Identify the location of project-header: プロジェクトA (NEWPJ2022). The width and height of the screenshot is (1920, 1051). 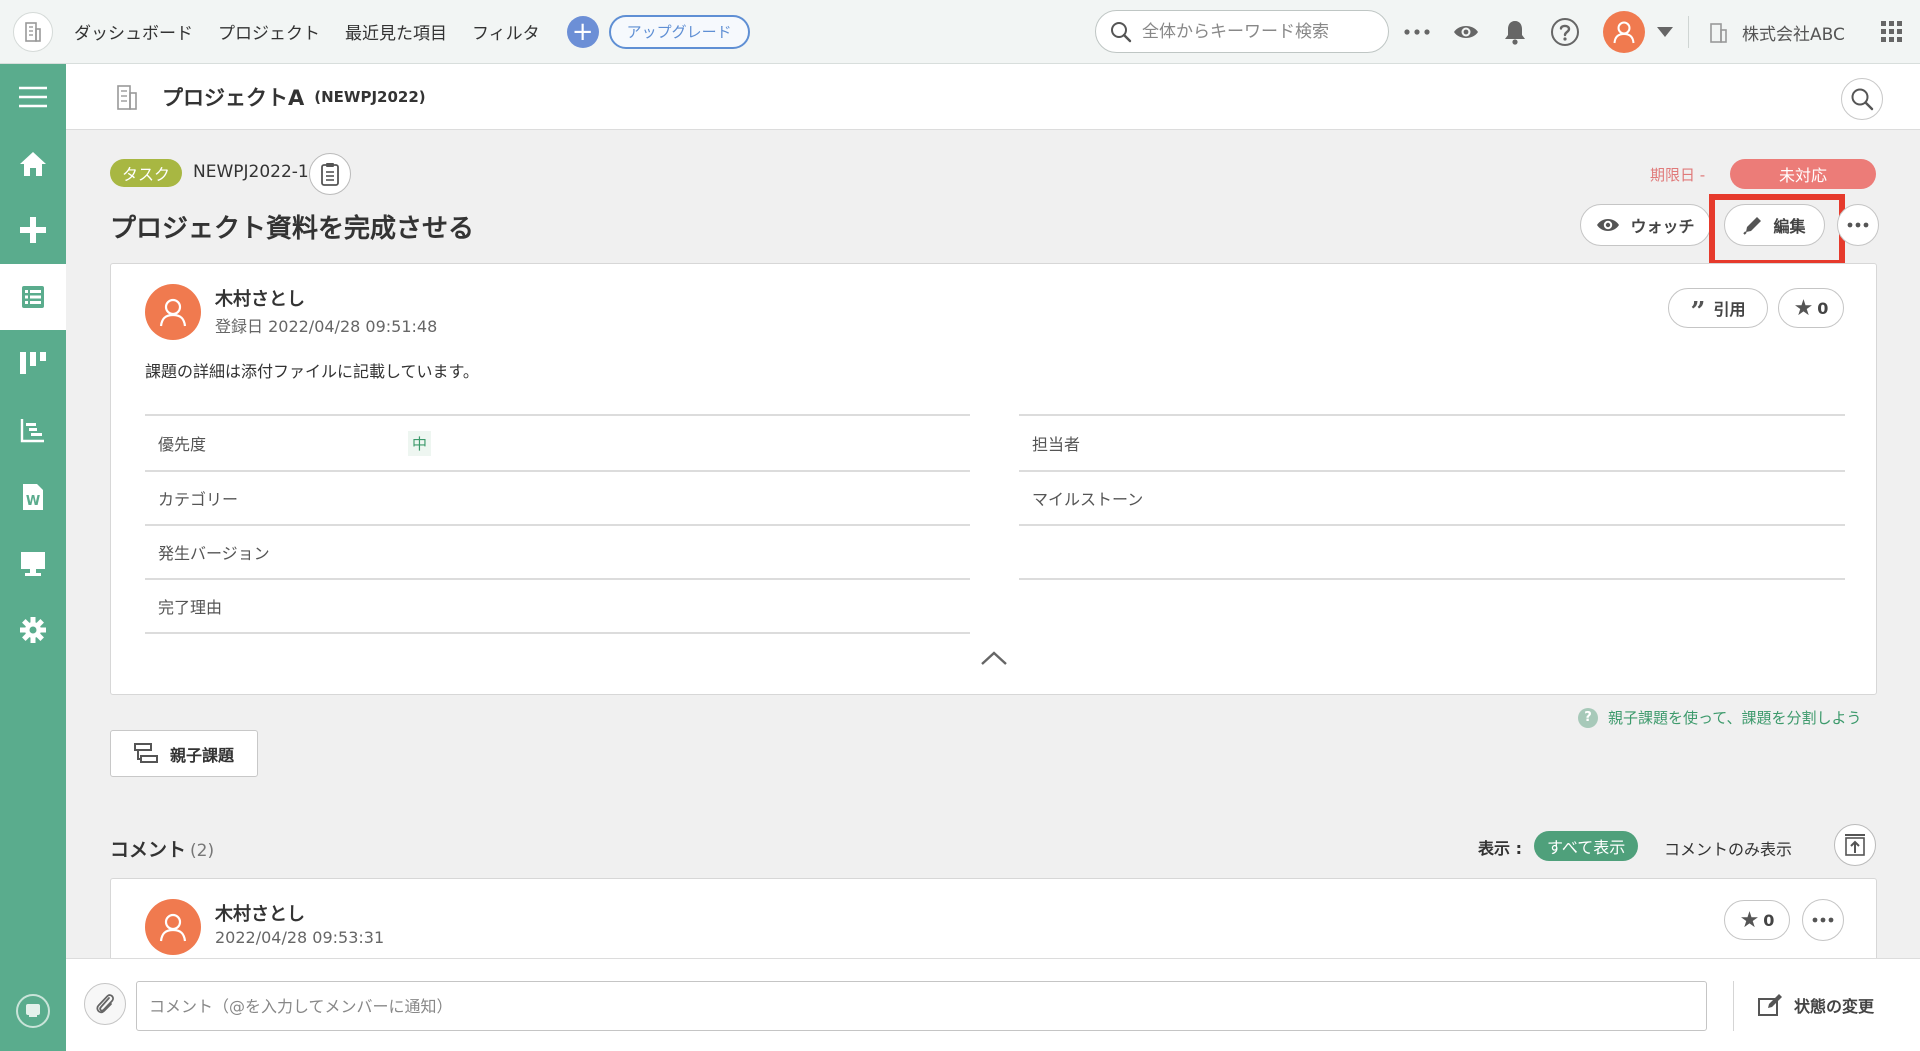
(993, 97).